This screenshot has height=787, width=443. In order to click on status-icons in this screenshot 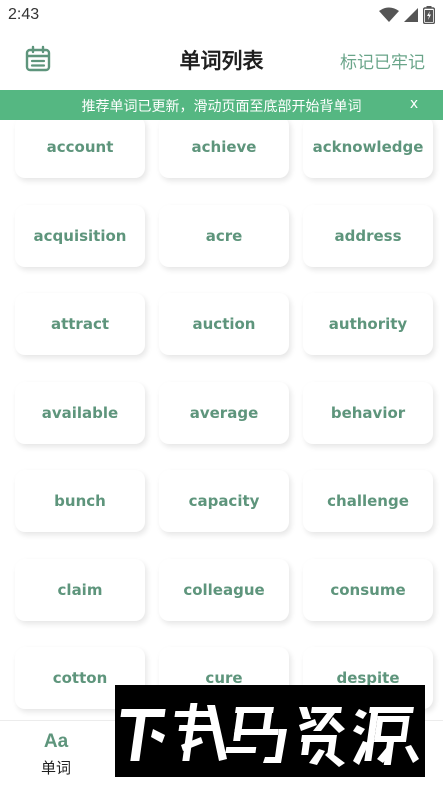, I will do `click(407, 15)`.